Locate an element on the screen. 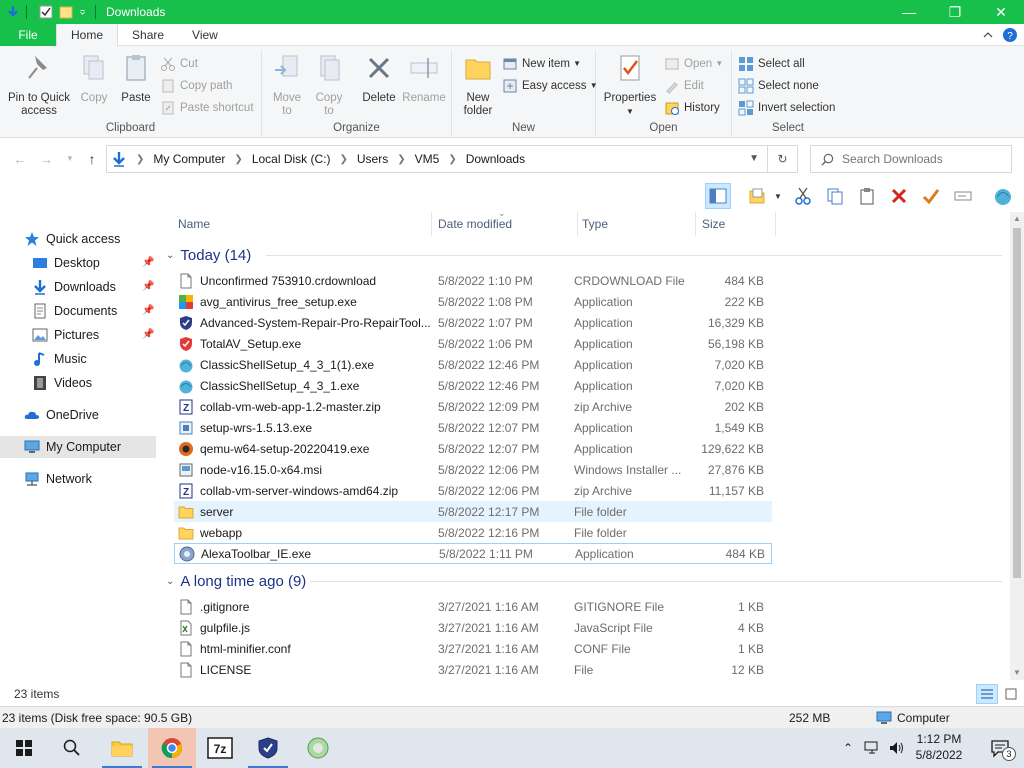  column-header-type: Type is located at coordinates (637, 224).